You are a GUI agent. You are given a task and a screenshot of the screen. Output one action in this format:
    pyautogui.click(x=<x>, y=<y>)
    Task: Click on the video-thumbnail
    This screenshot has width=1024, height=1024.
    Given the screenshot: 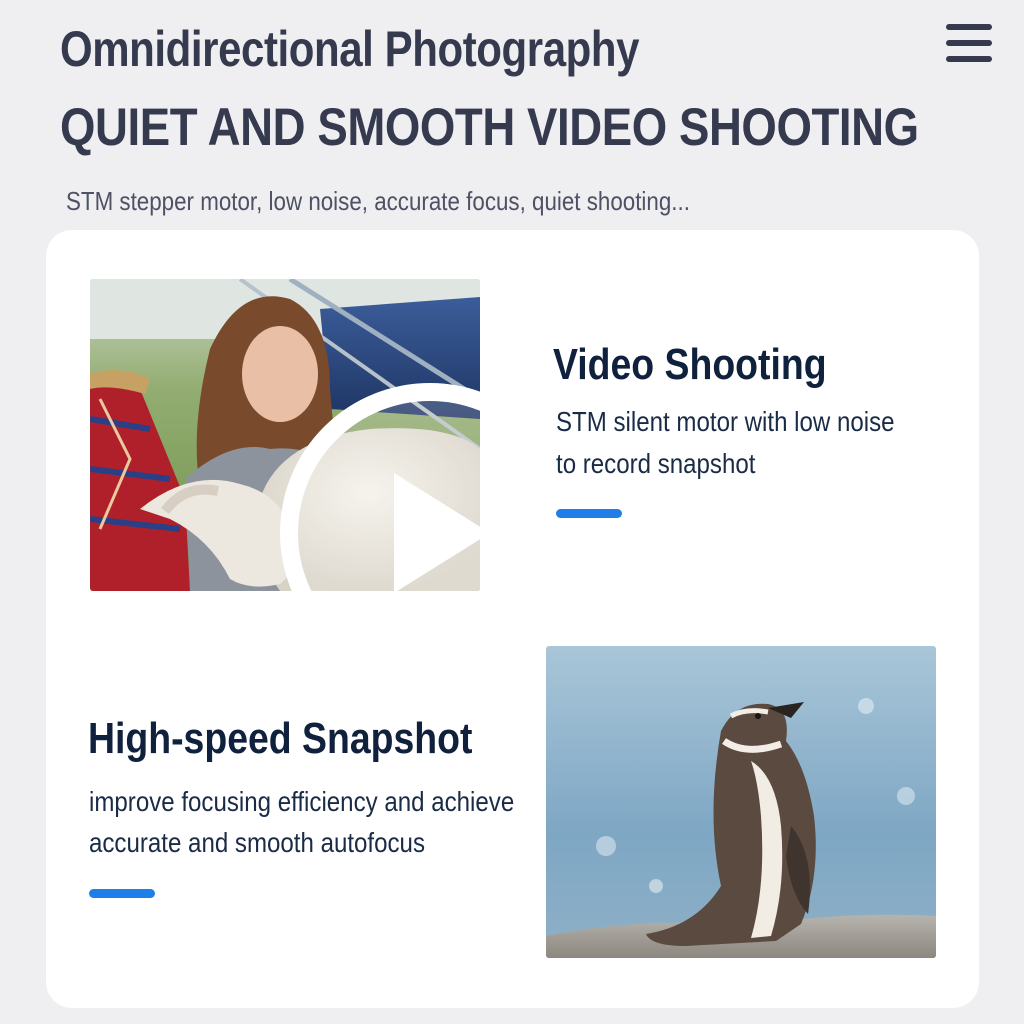 What is the action you would take?
    pyautogui.click(x=285, y=435)
    